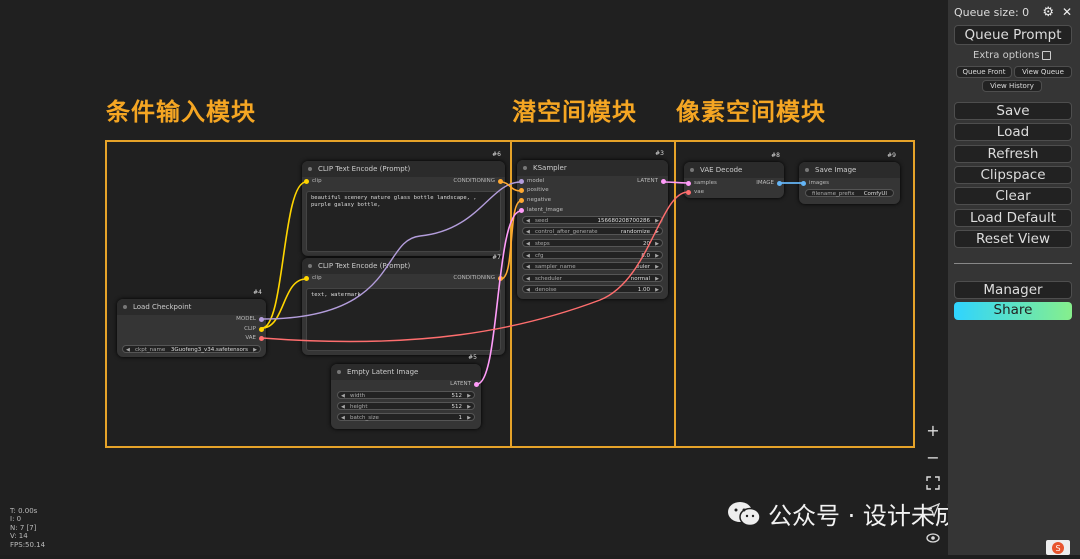 This screenshot has height=559, width=1080. Describe the element at coordinates (254, 338) in the screenshot. I see `output-slot-vae: VAE` at that location.